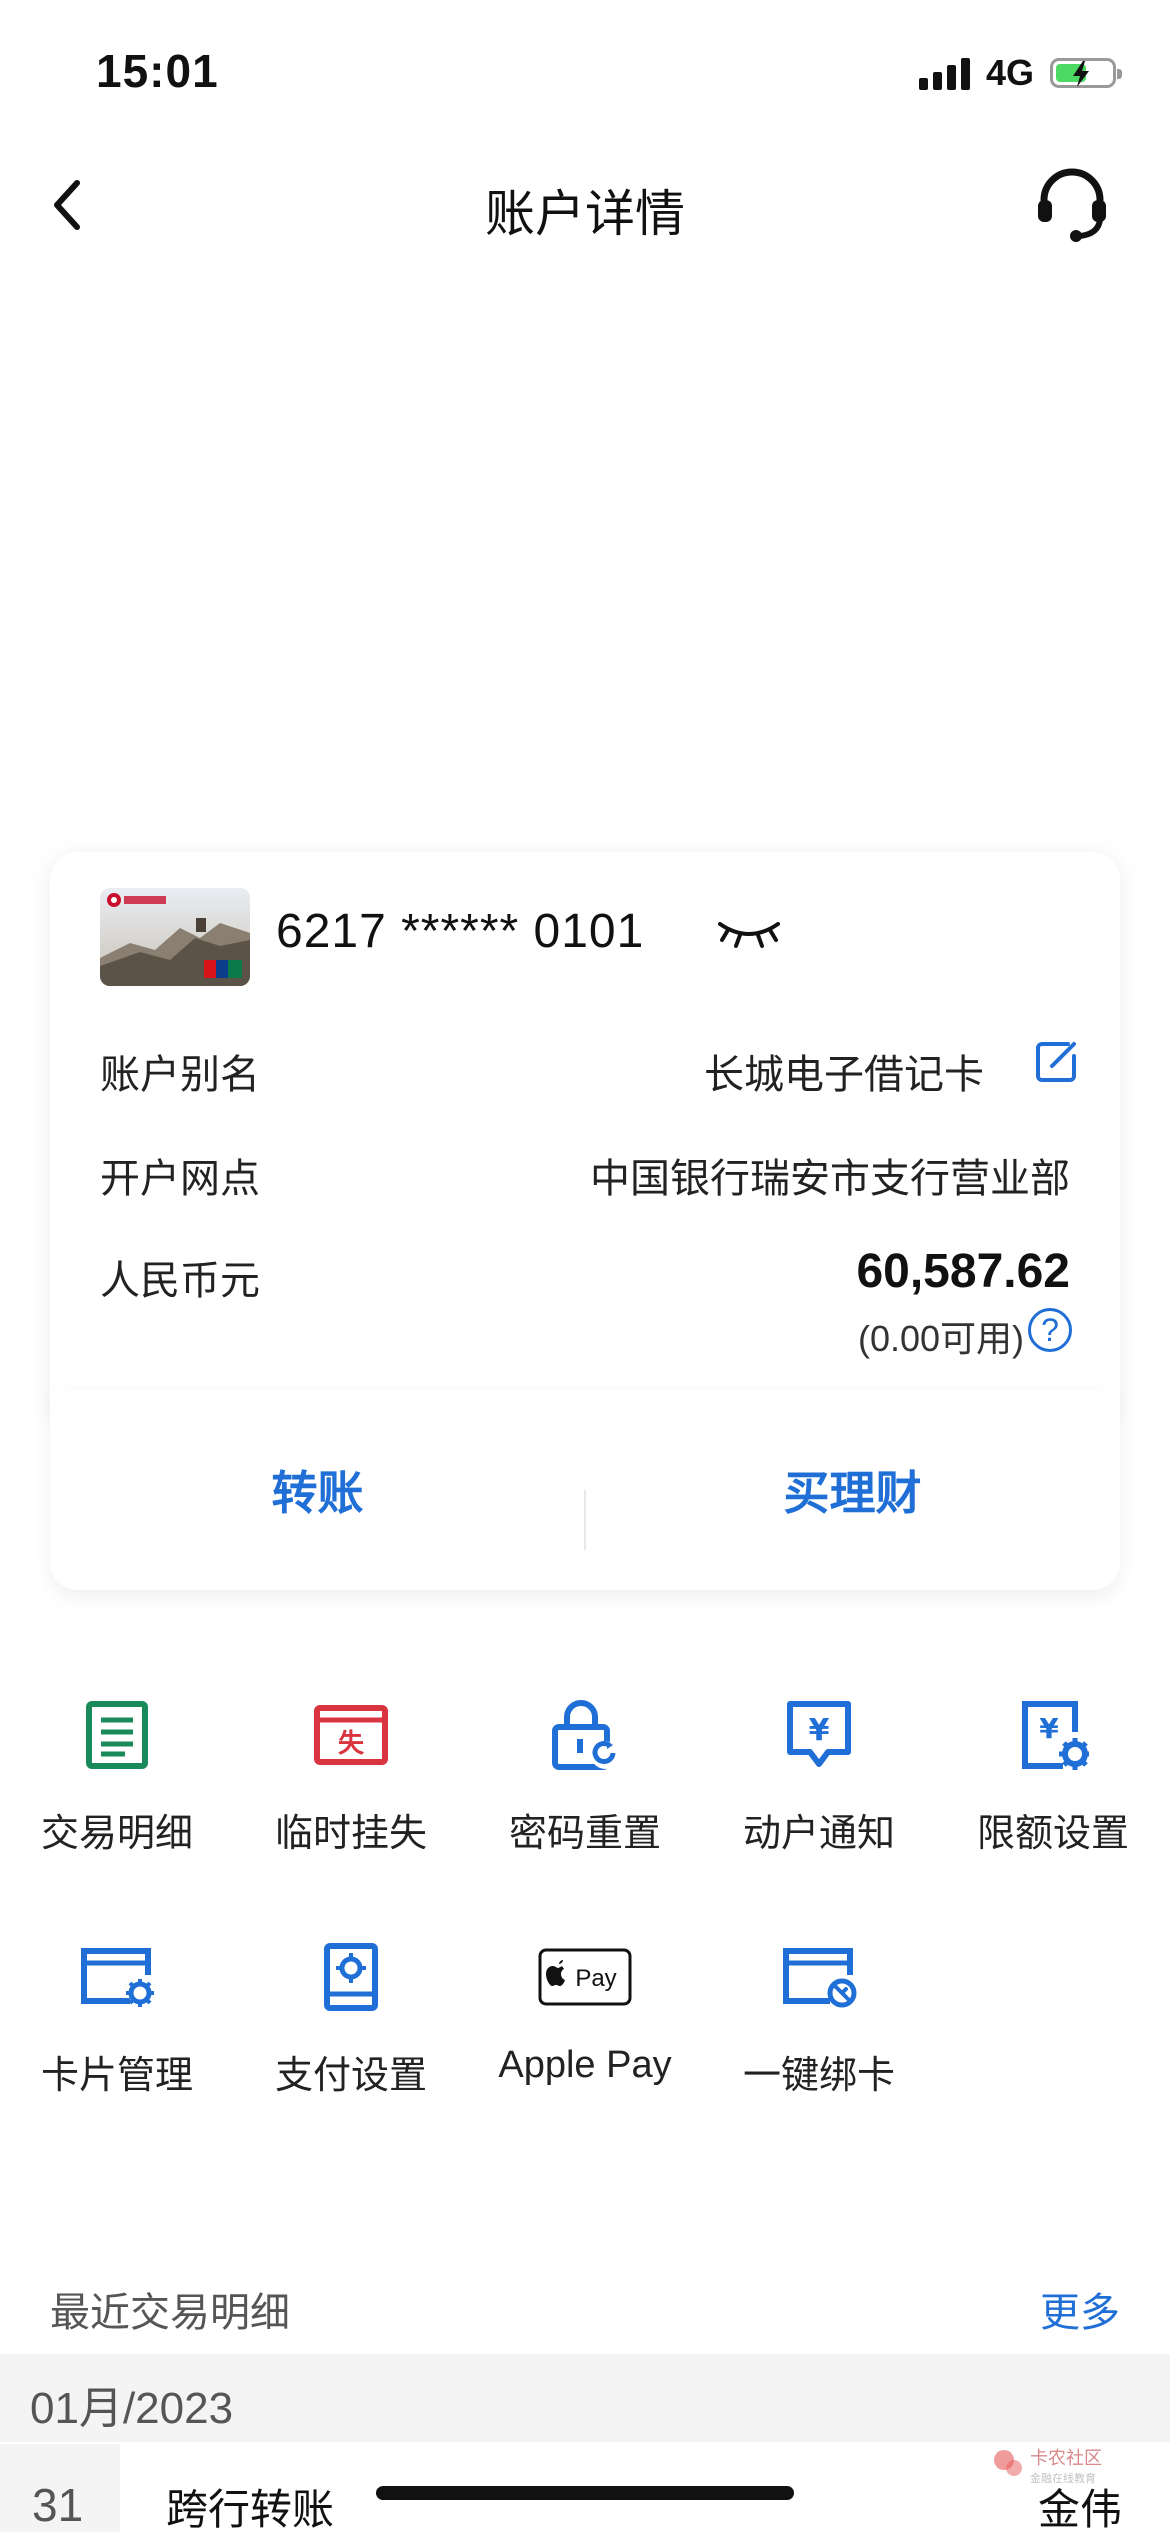 This screenshot has width=1170, height=2537. What do you see at coordinates (350, 2076) in the screenshot?
I see `function-label: 支付设置` at bounding box center [350, 2076].